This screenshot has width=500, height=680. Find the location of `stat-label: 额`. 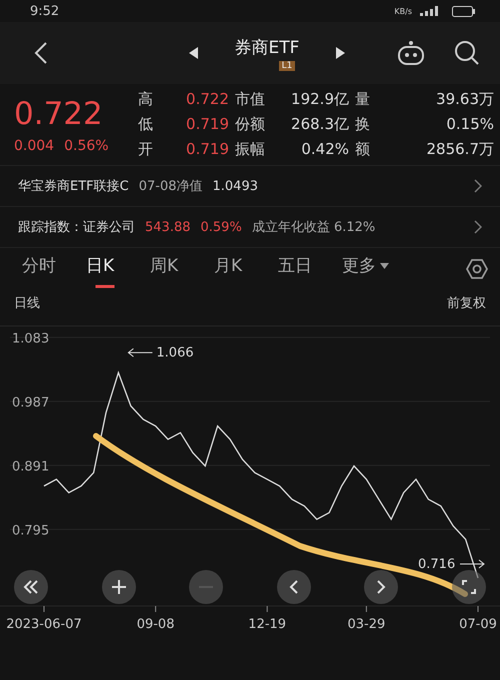

stat-label: 额 is located at coordinates (363, 149).